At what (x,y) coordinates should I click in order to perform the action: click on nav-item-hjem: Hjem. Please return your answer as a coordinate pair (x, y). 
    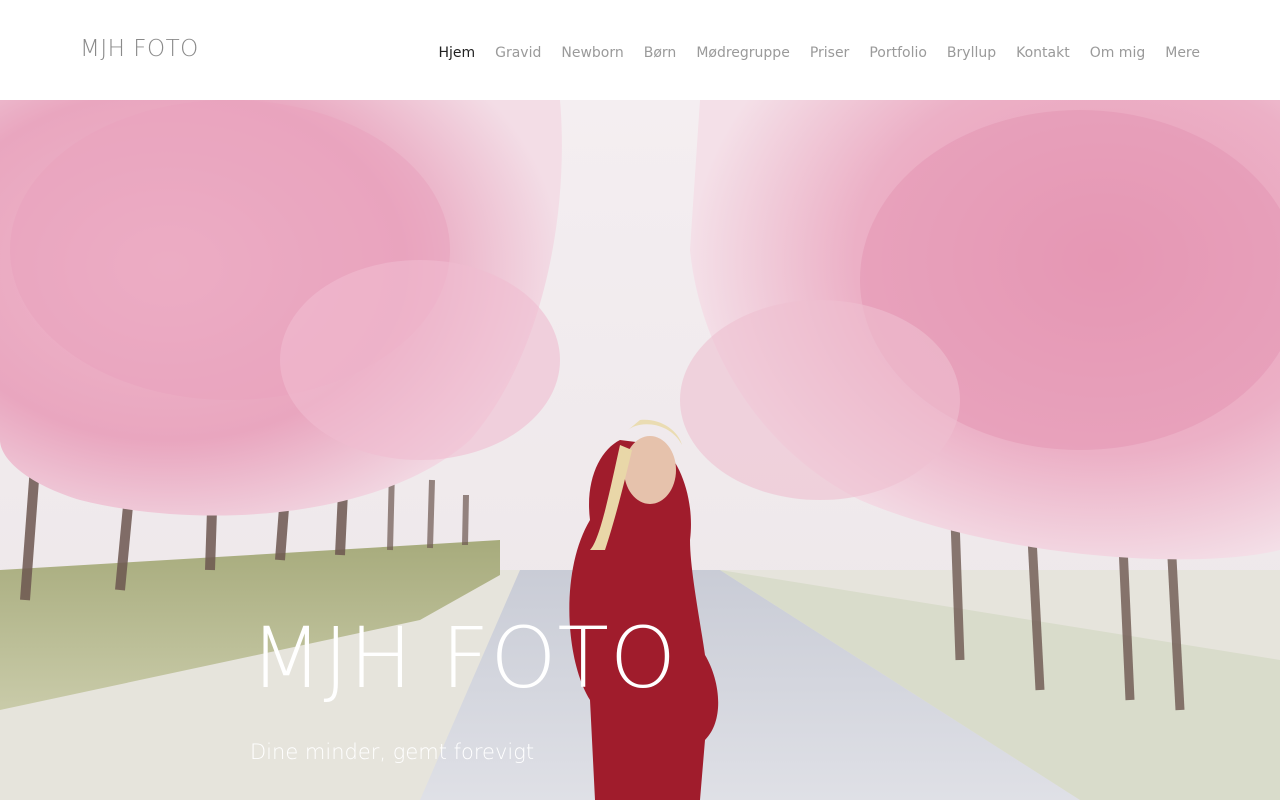
    Looking at the image, I should click on (456, 53).